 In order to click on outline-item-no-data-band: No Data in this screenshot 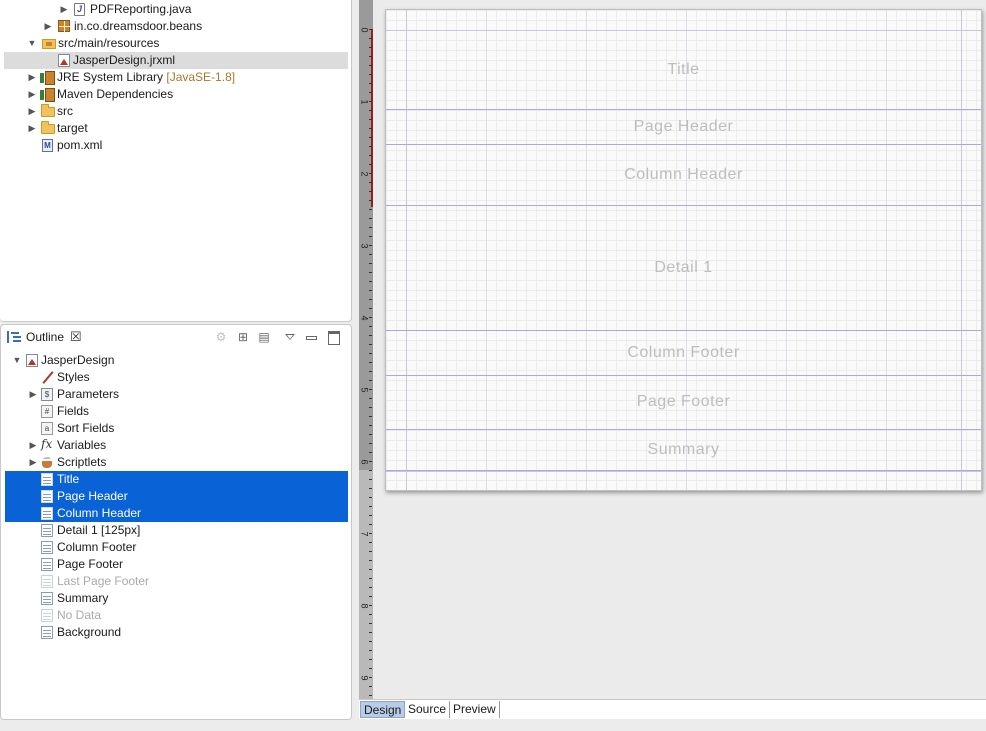, I will do `click(176, 615)`.